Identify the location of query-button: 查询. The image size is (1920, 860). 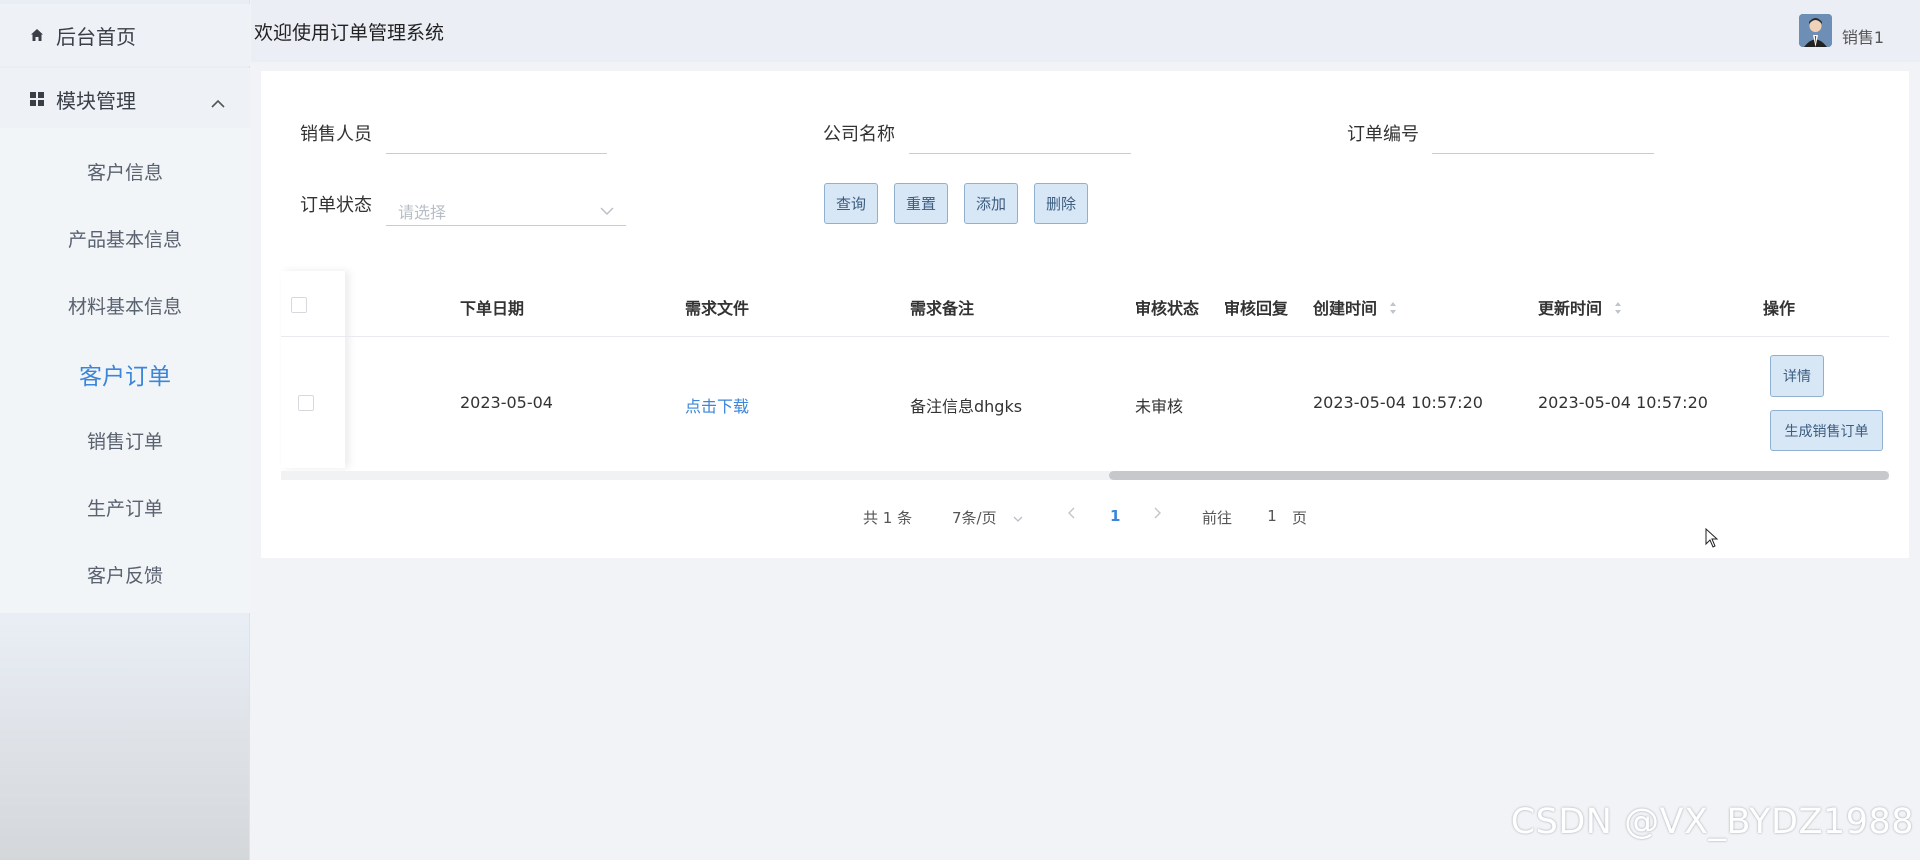
(851, 203).